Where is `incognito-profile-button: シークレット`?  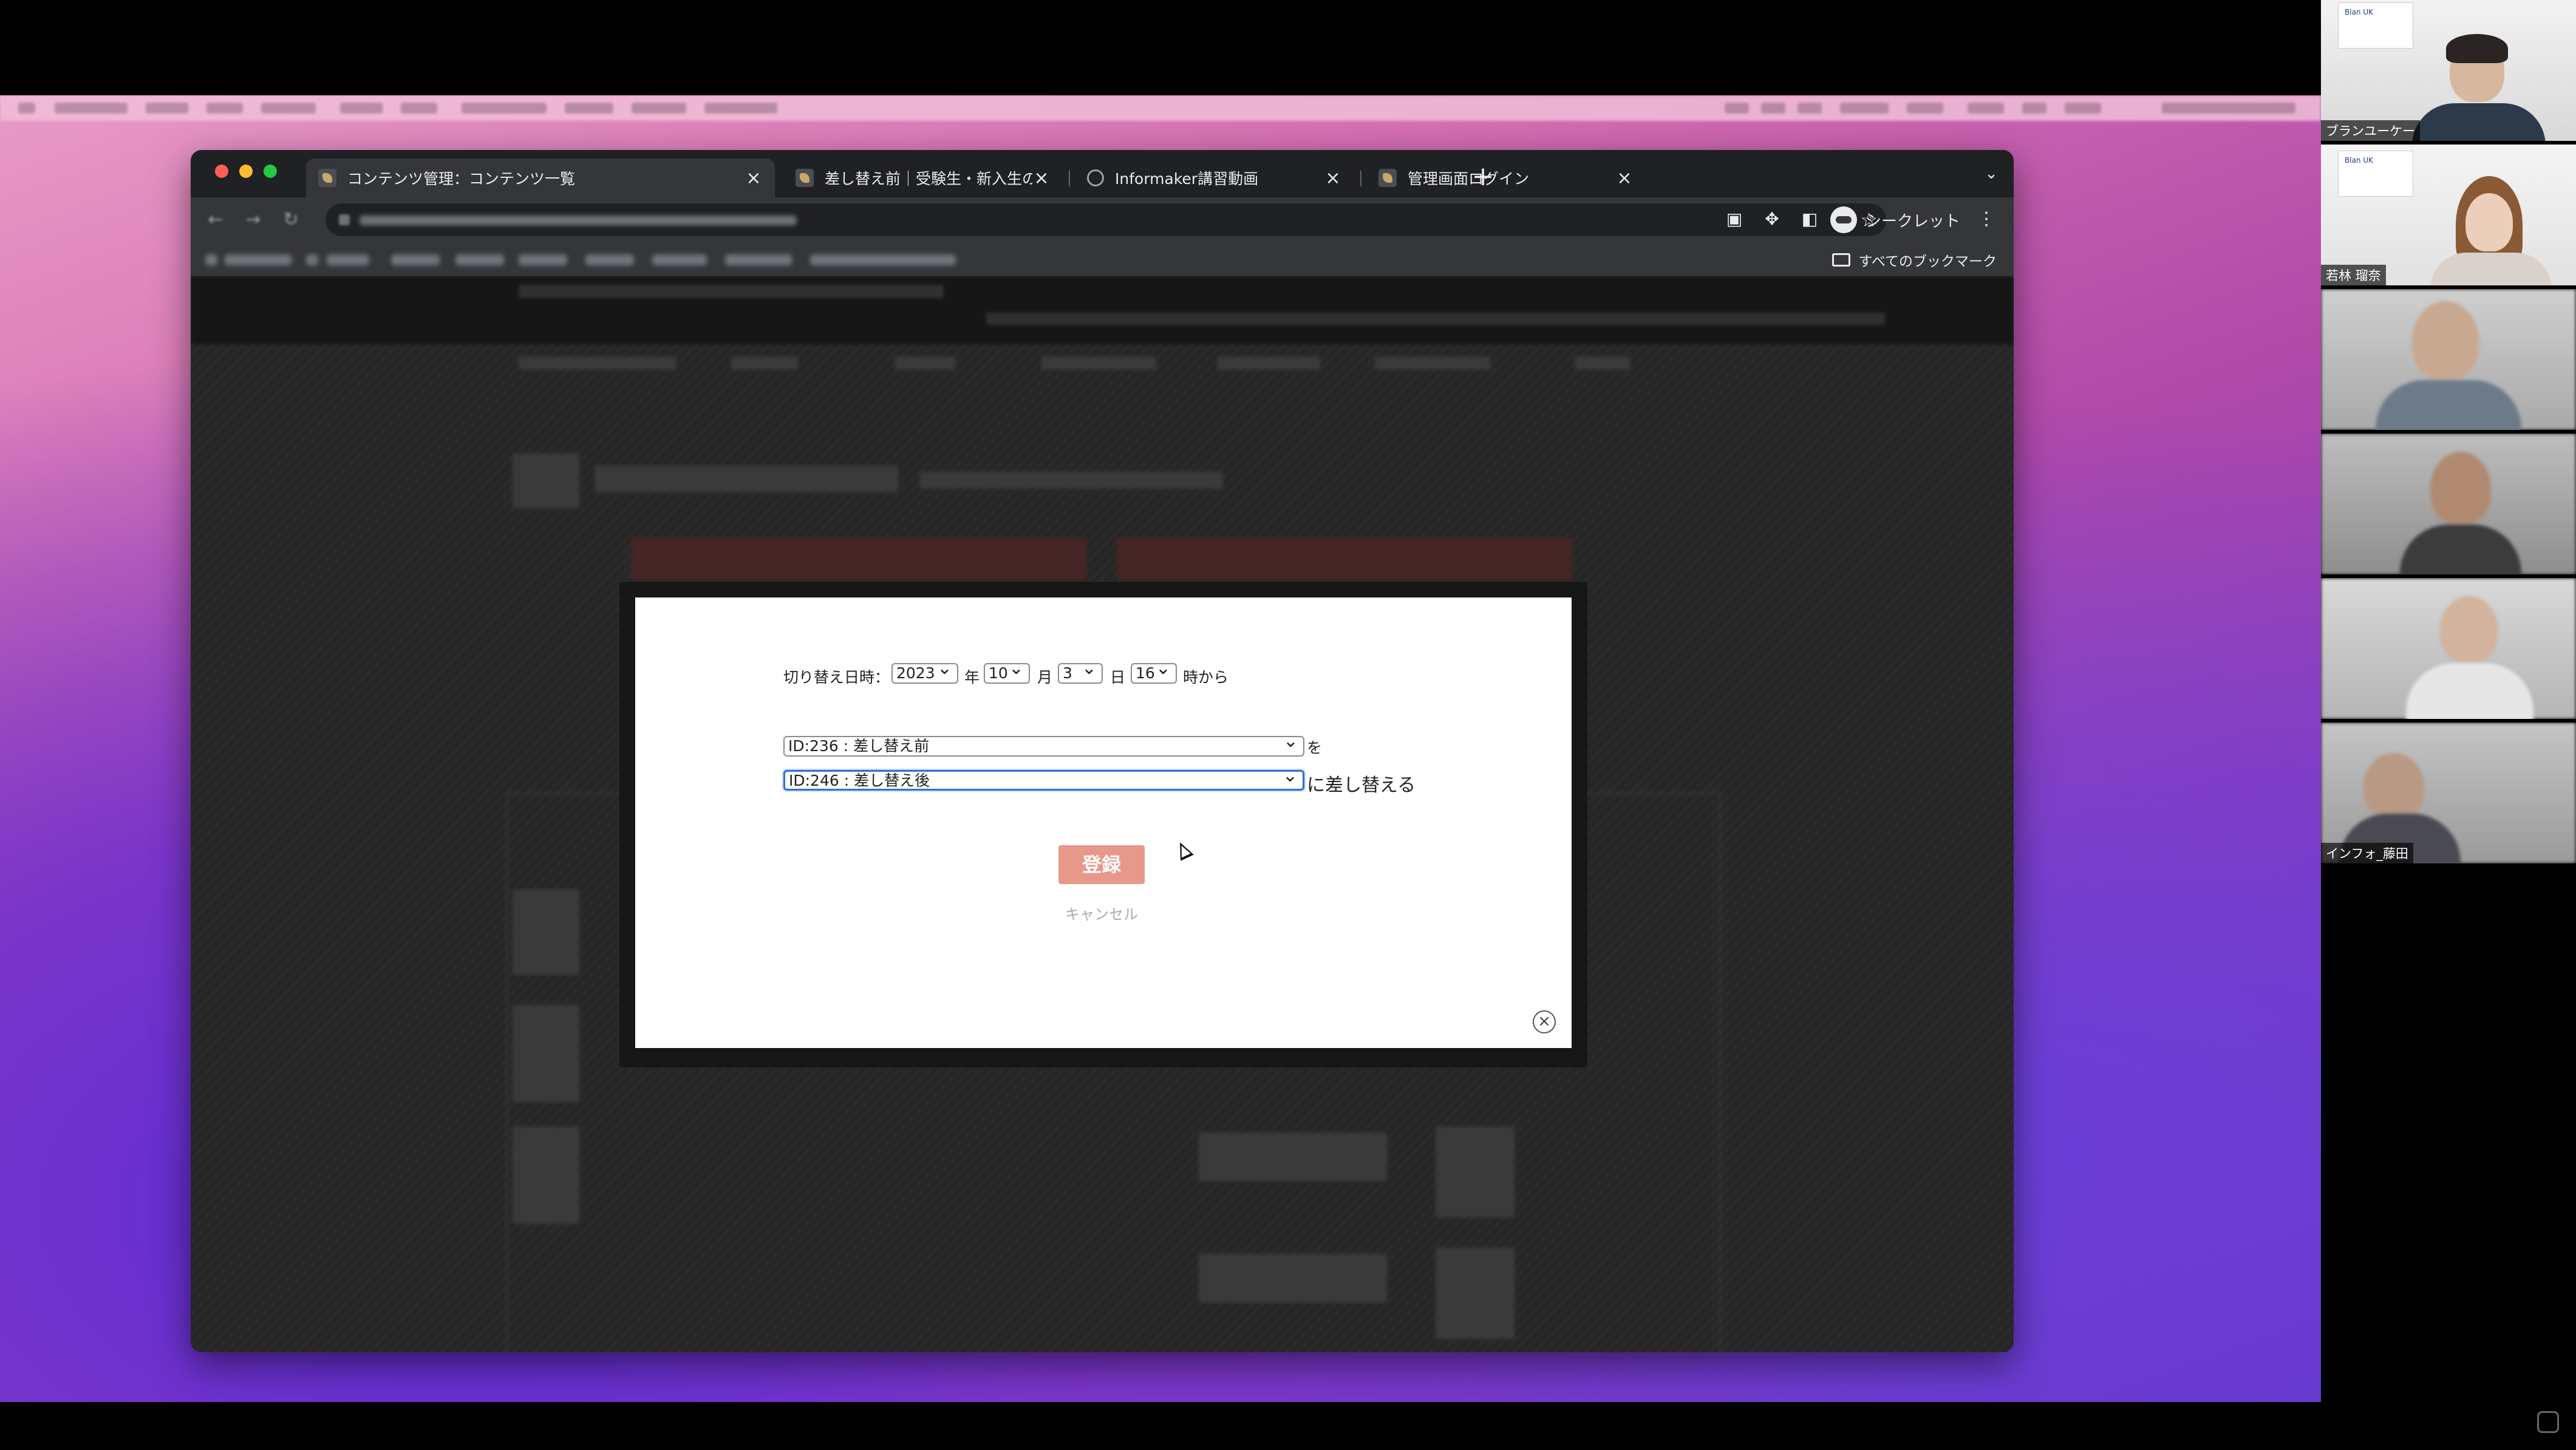
incognito-profile-button: シークレット is located at coordinates (1895, 220).